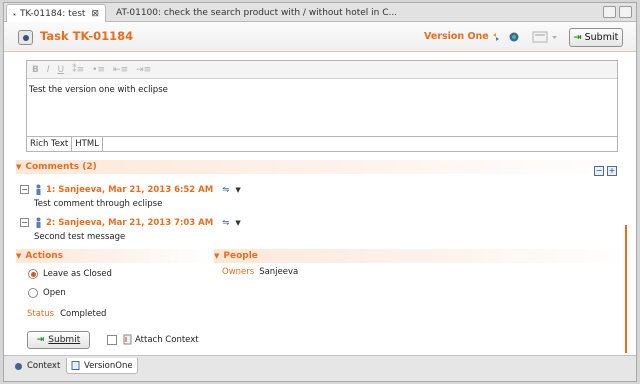  I want to click on owners-row: Owners Sanjeeva, so click(260, 272).